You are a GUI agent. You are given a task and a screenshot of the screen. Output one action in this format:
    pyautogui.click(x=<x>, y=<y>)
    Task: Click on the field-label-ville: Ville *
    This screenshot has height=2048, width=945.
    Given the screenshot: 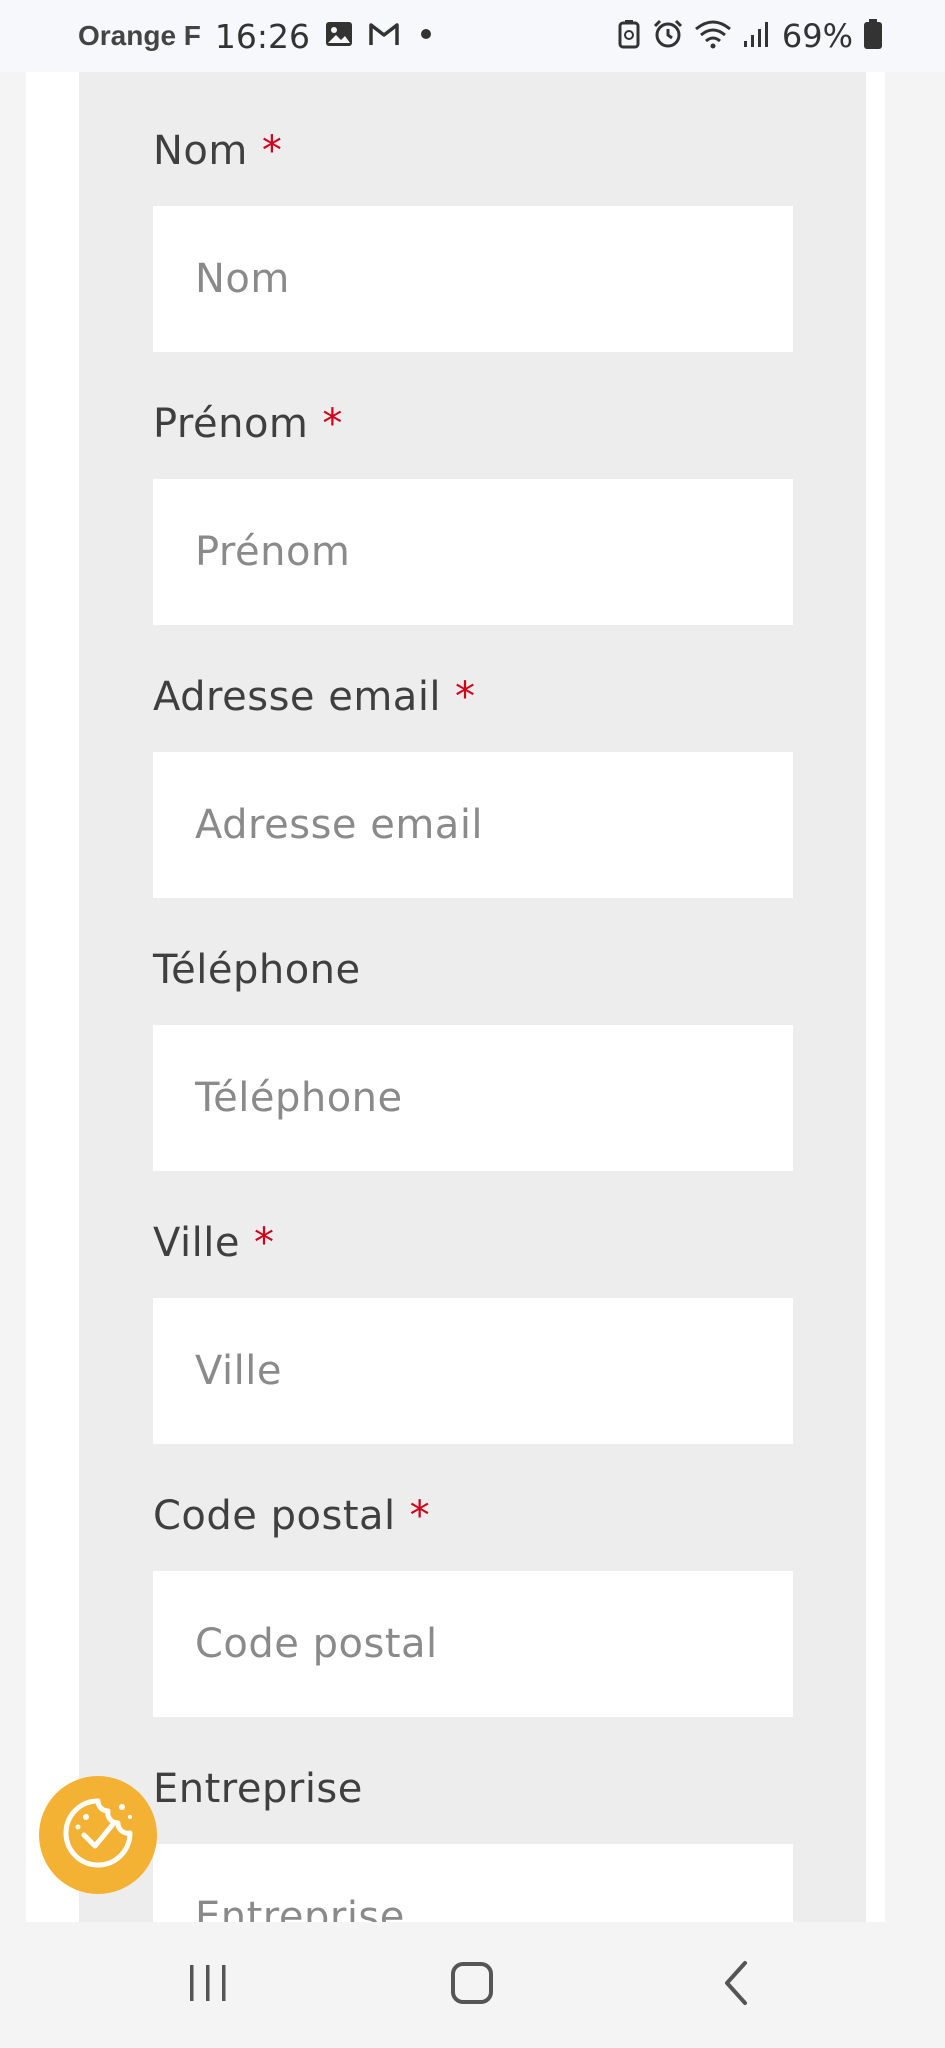 What is the action you would take?
    pyautogui.click(x=213, y=1243)
    